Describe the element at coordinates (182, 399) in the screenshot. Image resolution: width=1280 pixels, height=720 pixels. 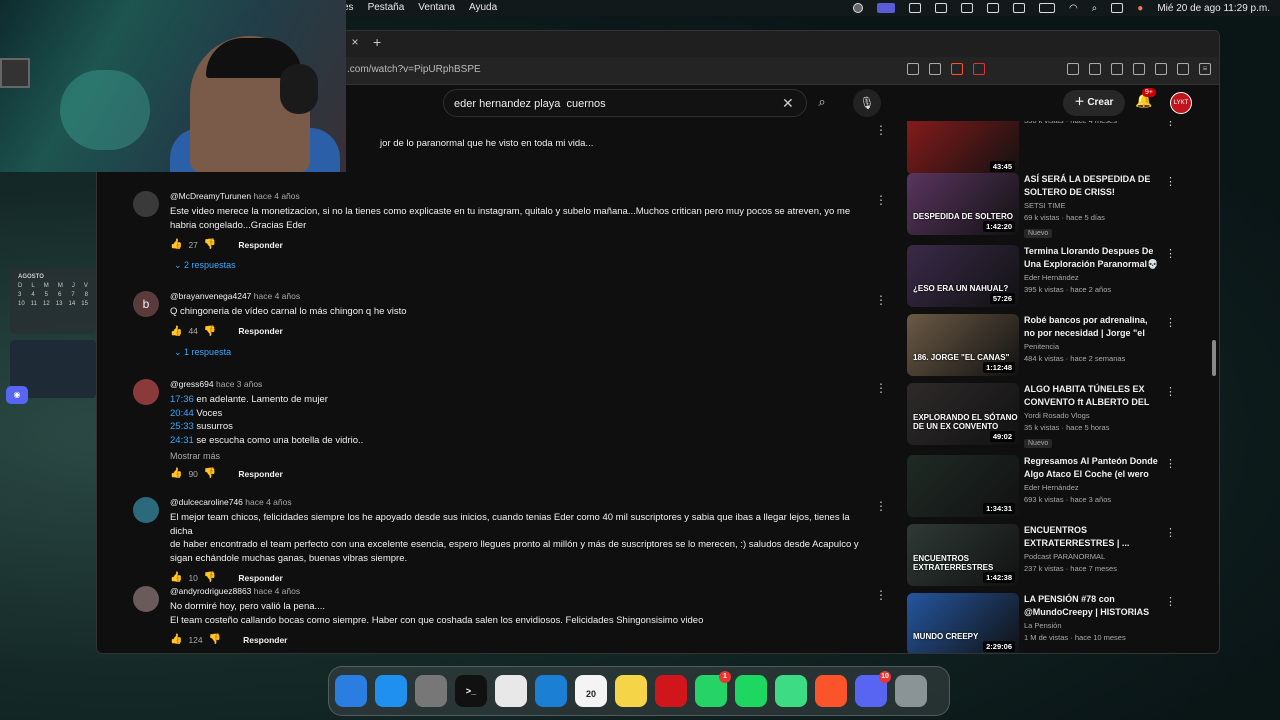
I see `timestamp-link: 17:36` at that location.